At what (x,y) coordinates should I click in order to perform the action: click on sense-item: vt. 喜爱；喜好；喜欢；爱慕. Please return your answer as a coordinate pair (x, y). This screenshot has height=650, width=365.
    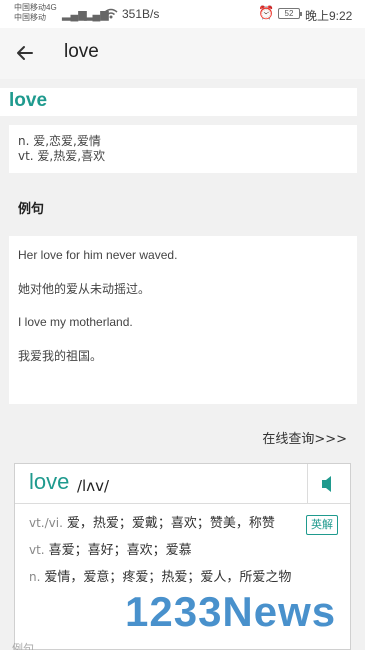
    Looking at the image, I should click on (184, 550).